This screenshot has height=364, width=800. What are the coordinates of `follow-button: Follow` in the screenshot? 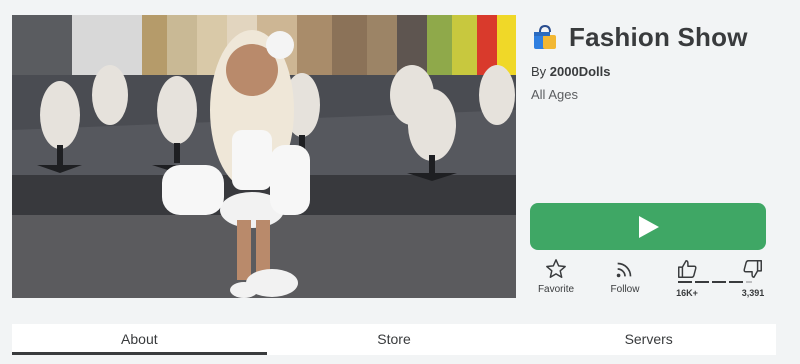 It's located at (625, 276).